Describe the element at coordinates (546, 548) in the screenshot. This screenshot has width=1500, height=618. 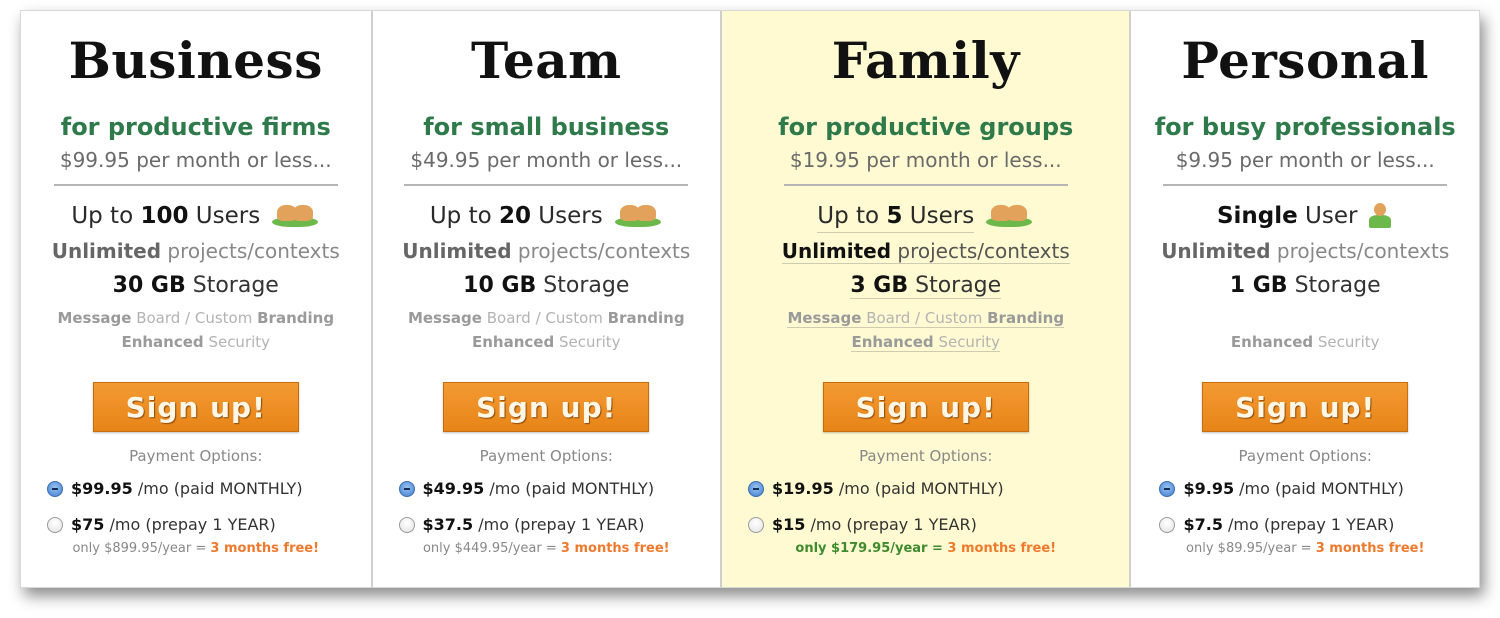
I see `yearly-savings-note: only $449.95/year = 3 months free!` at that location.